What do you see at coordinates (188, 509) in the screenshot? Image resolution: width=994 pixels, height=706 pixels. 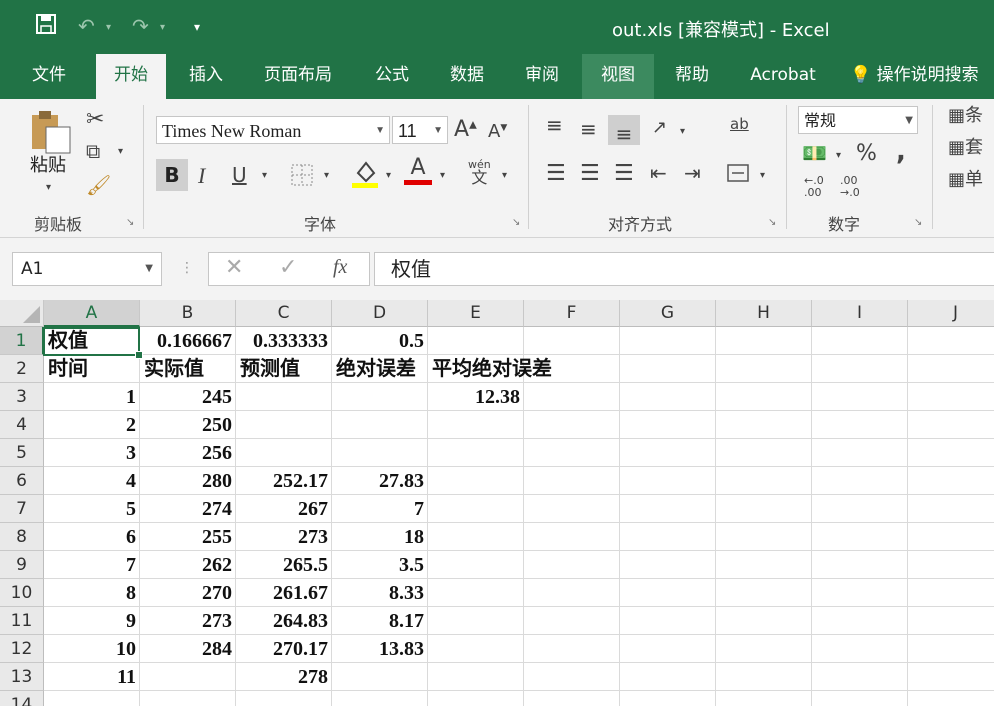 I see `cell-b7: 274` at bounding box center [188, 509].